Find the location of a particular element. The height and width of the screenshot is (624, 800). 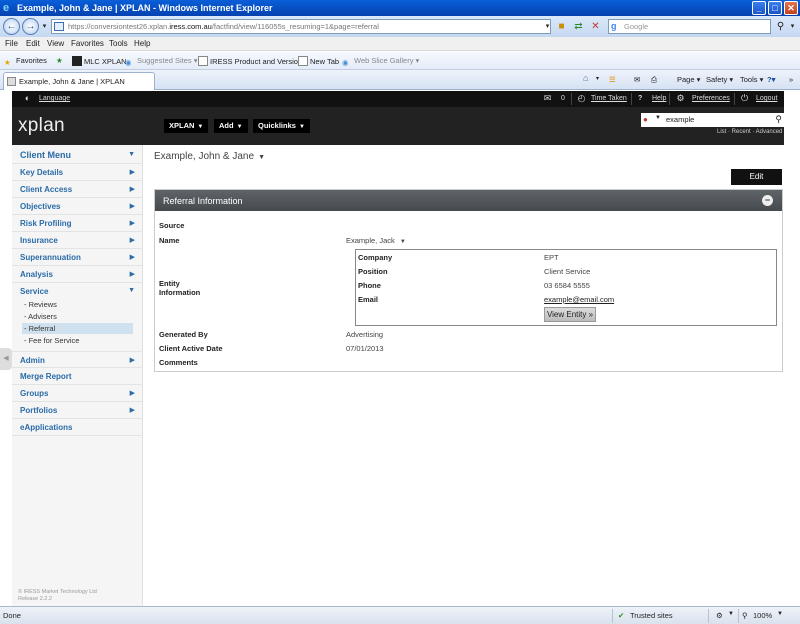

fav-new-tab: New Tab is located at coordinates (318, 61).